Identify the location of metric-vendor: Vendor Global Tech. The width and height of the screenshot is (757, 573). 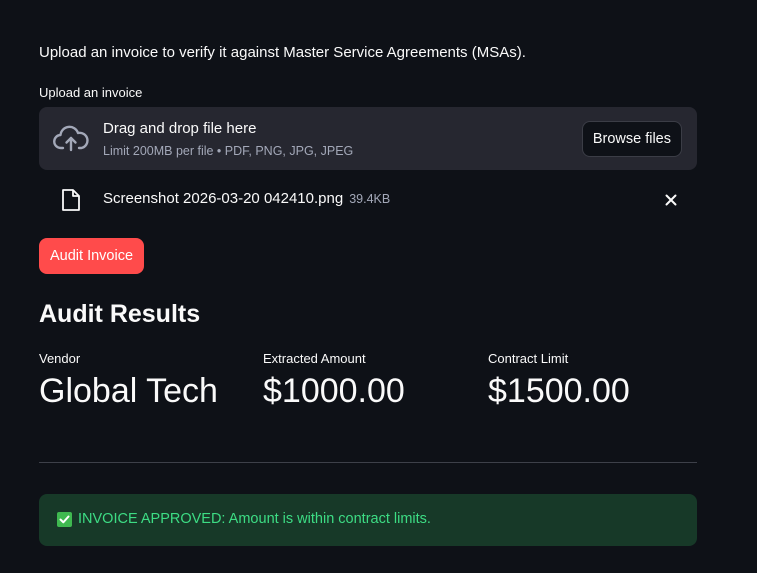
(128, 381).